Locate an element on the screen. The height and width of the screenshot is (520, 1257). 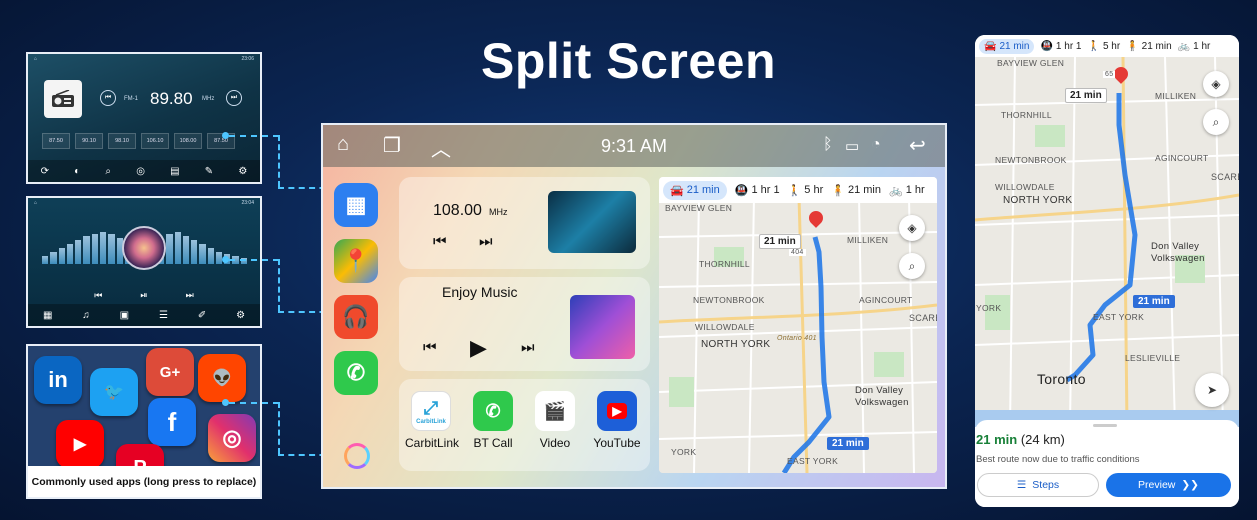
map-label: NORTH YORK is located at coordinates (736, 344).